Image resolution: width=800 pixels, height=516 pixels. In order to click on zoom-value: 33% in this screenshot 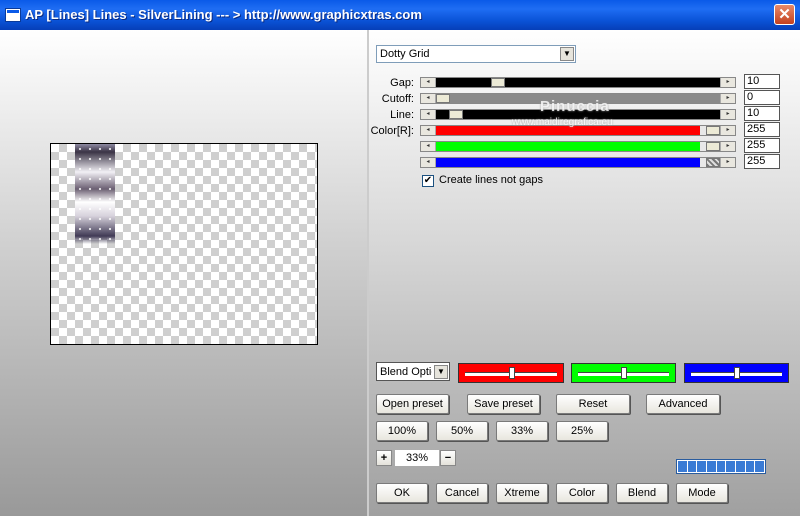, I will do `click(417, 458)`.